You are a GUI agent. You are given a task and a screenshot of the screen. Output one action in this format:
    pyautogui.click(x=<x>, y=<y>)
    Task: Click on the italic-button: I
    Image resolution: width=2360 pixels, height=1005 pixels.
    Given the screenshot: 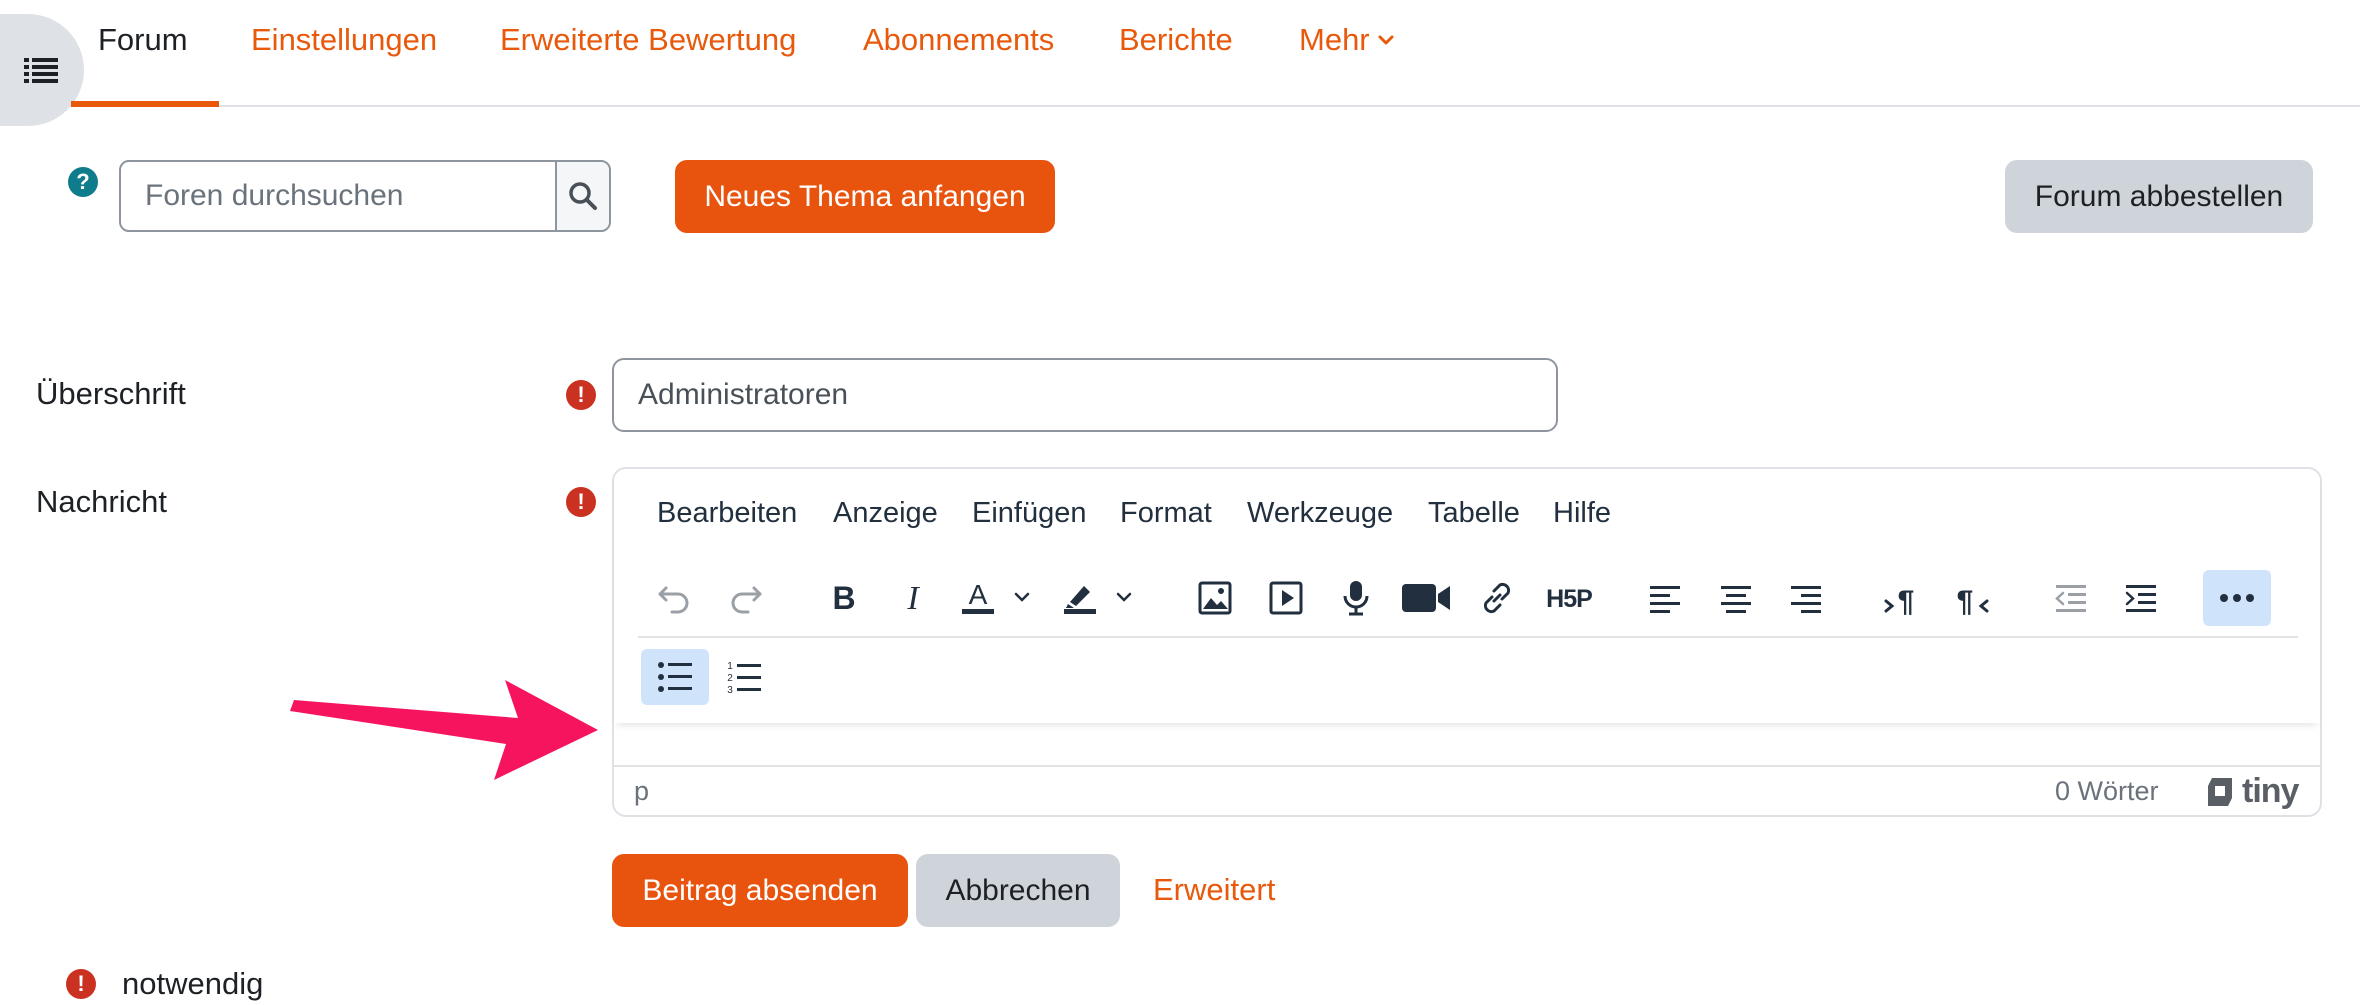 What is the action you would take?
    pyautogui.click(x=913, y=598)
    